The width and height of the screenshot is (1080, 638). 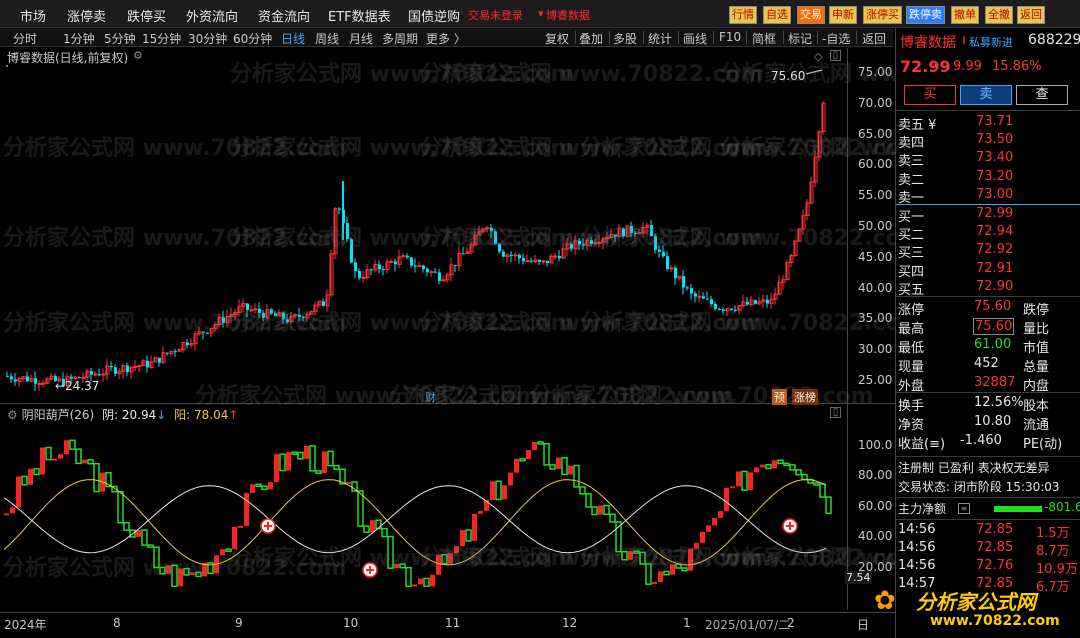 I want to click on stat-label: 最高, so click(x=911, y=329).